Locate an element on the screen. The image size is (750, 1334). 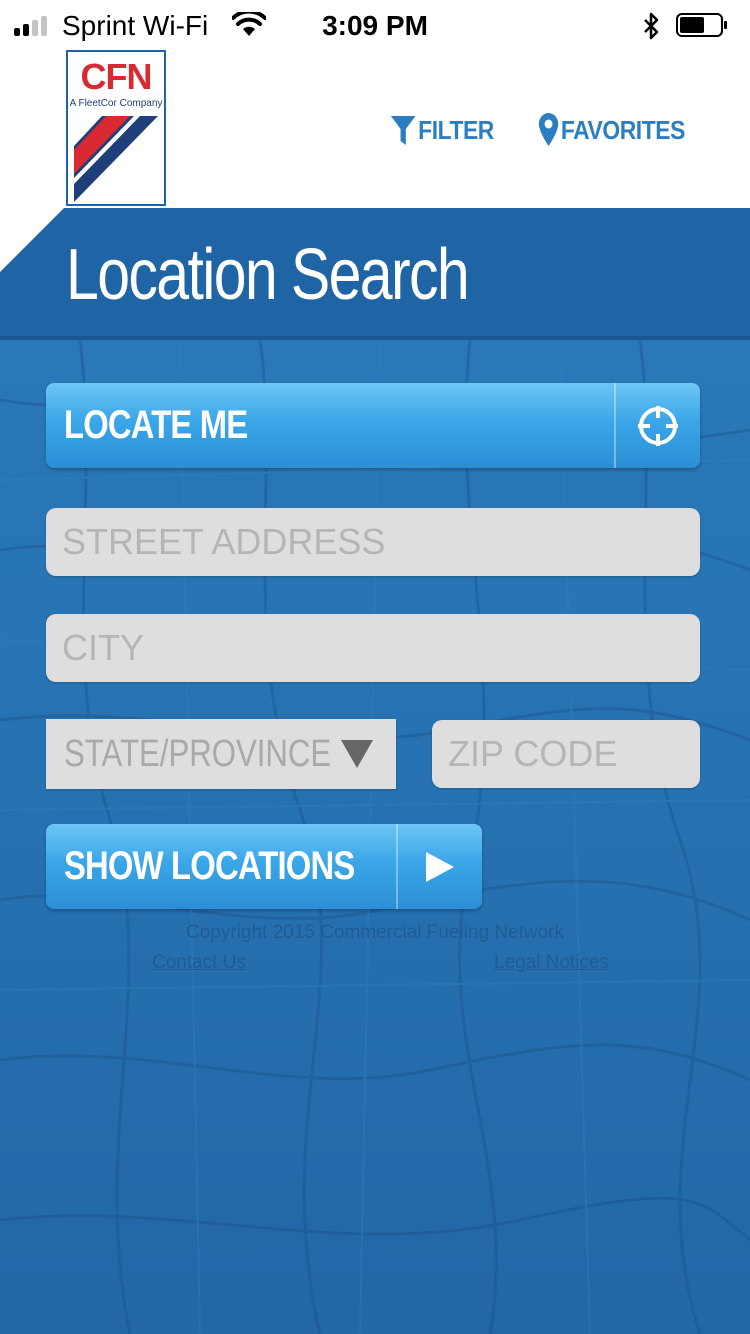
city-field is located at coordinates (373, 648).